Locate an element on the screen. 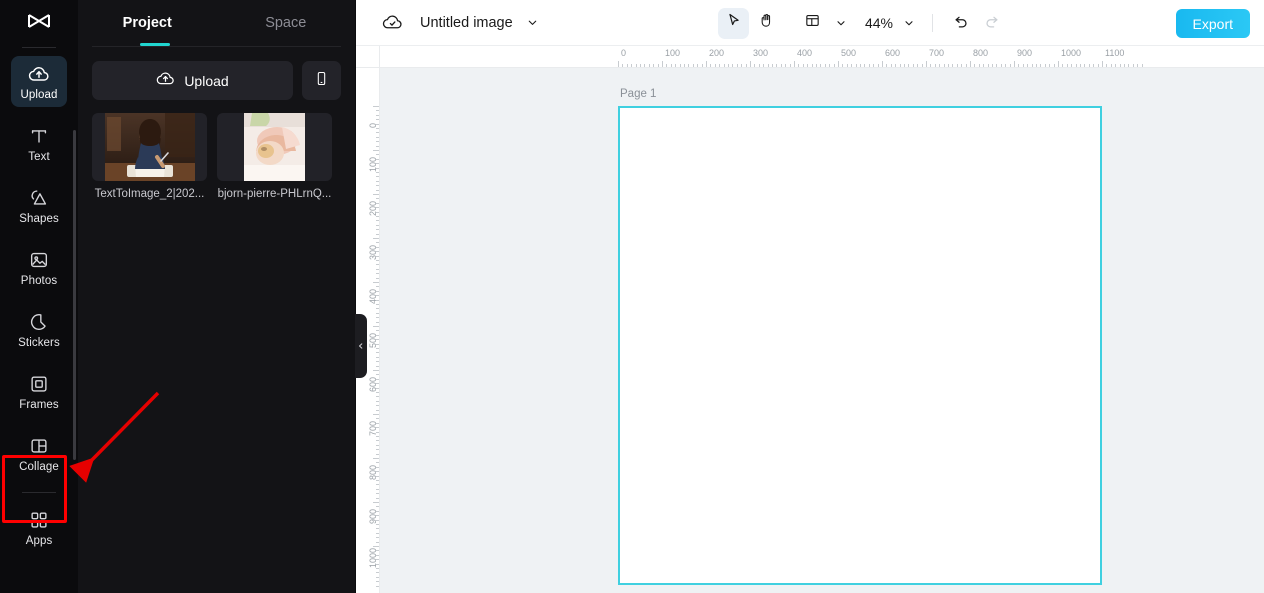  chevron-left-icon is located at coordinates (361, 346).